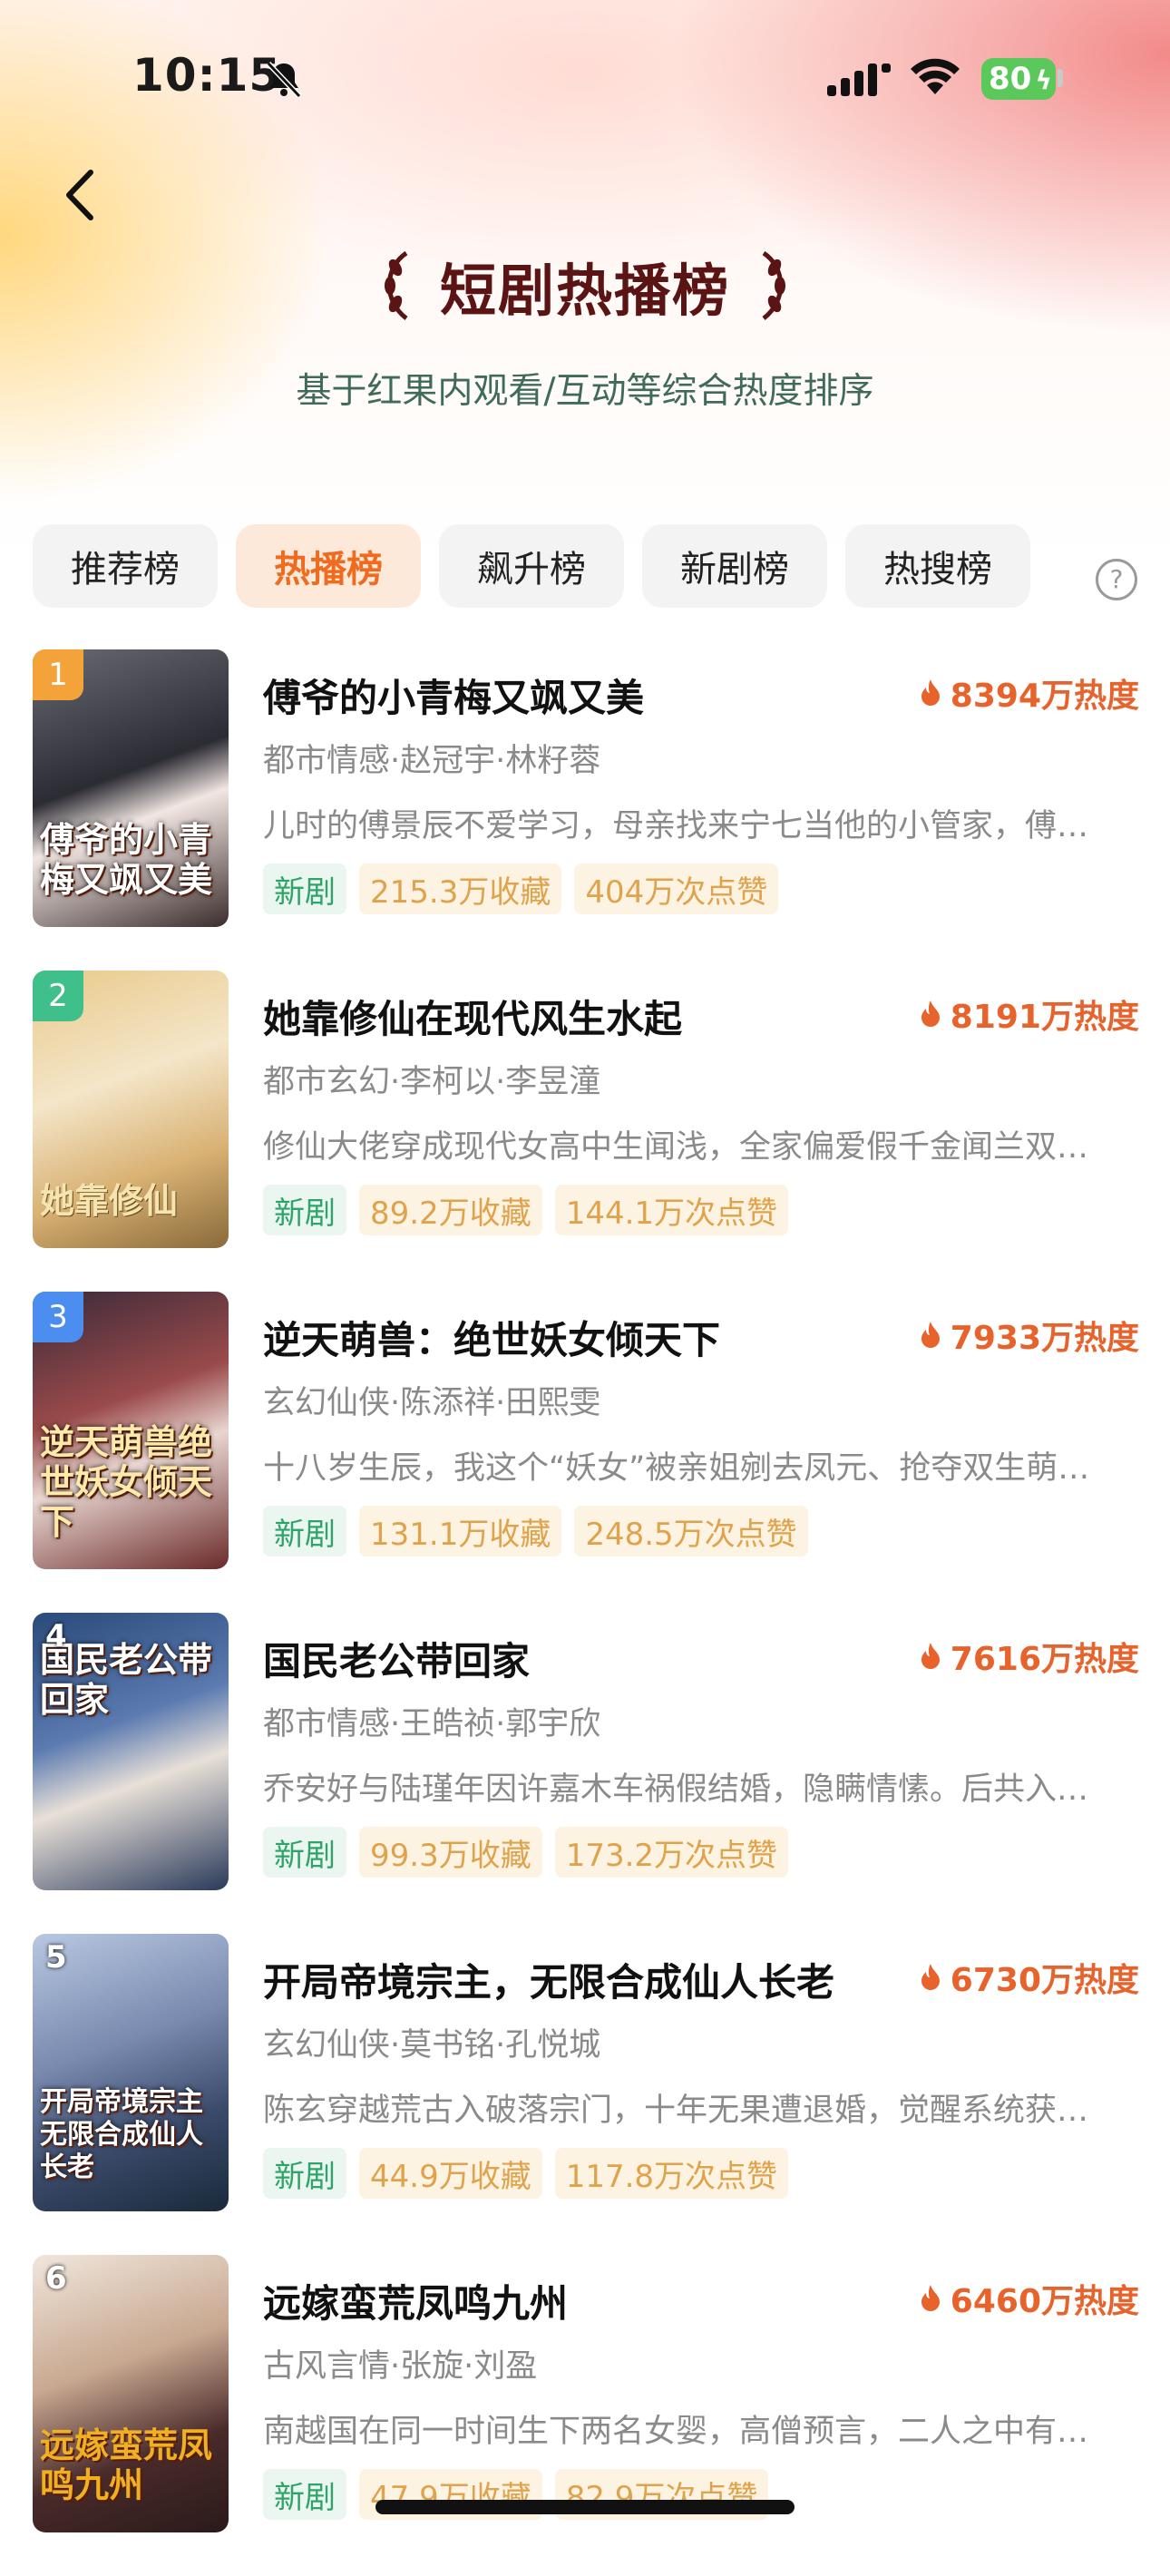 The image size is (1170, 2576). What do you see at coordinates (1044, 1338) in the screenshot?
I see `heat-value: 7933万热度` at bounding box center [1044, 1338].